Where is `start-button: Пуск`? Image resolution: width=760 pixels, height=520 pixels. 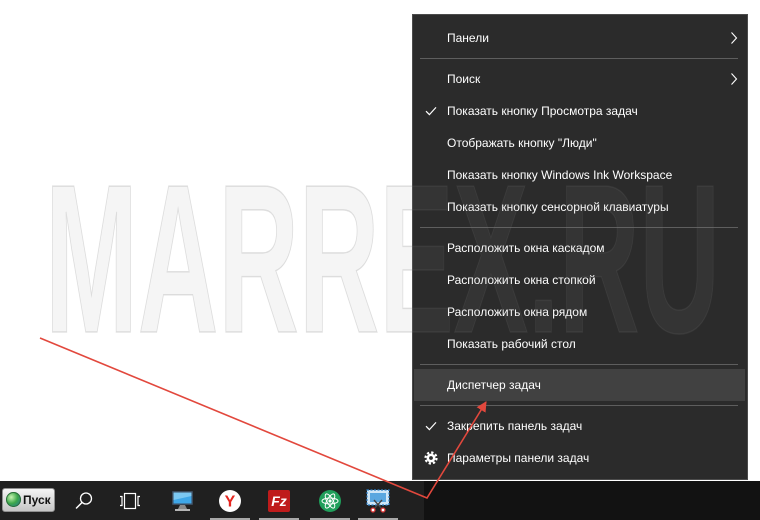 start-button: Пуск is located at coordinates (28, 500).